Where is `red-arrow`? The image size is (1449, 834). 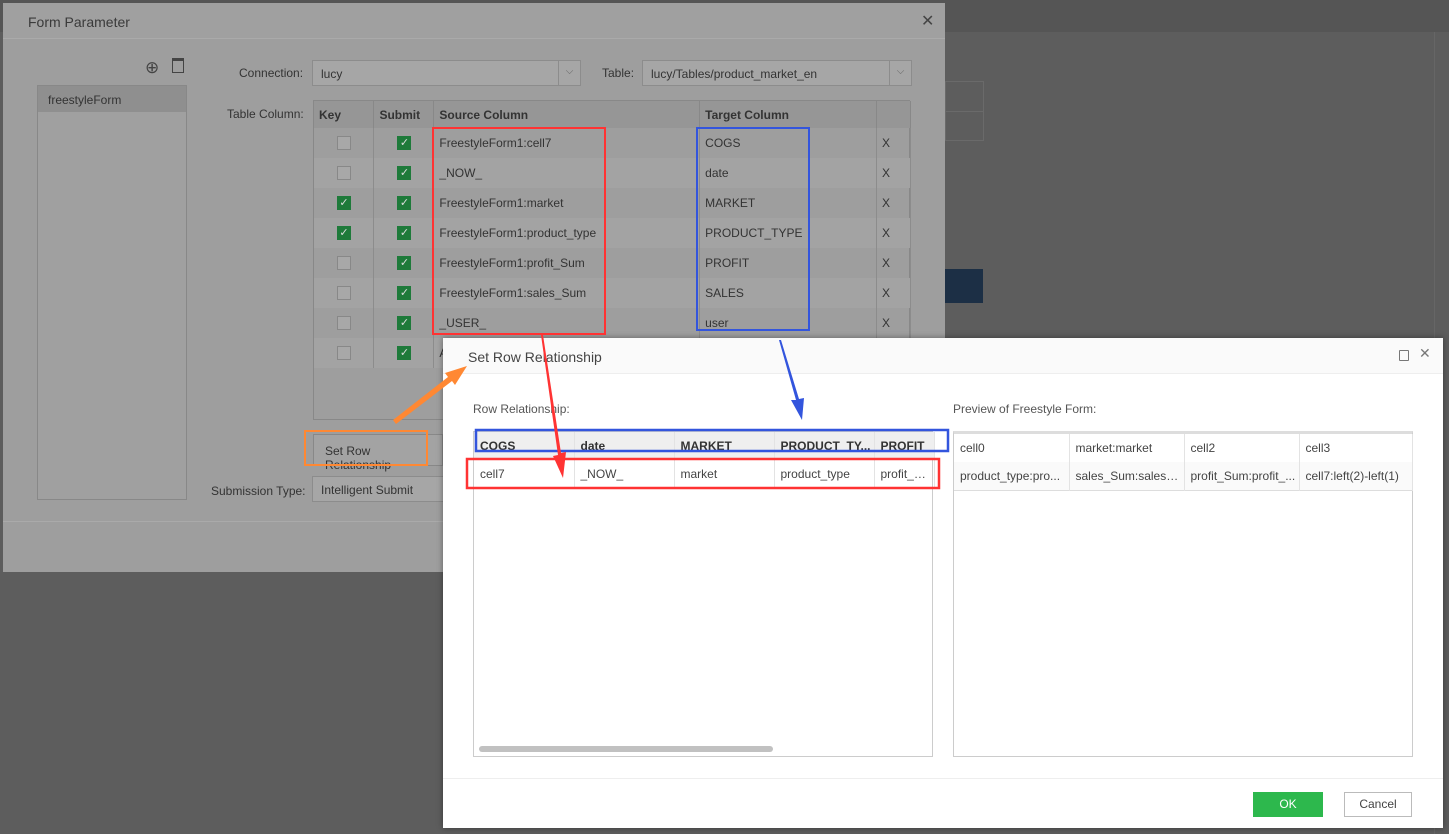
red-arrow is located at coordinates (553, 406).